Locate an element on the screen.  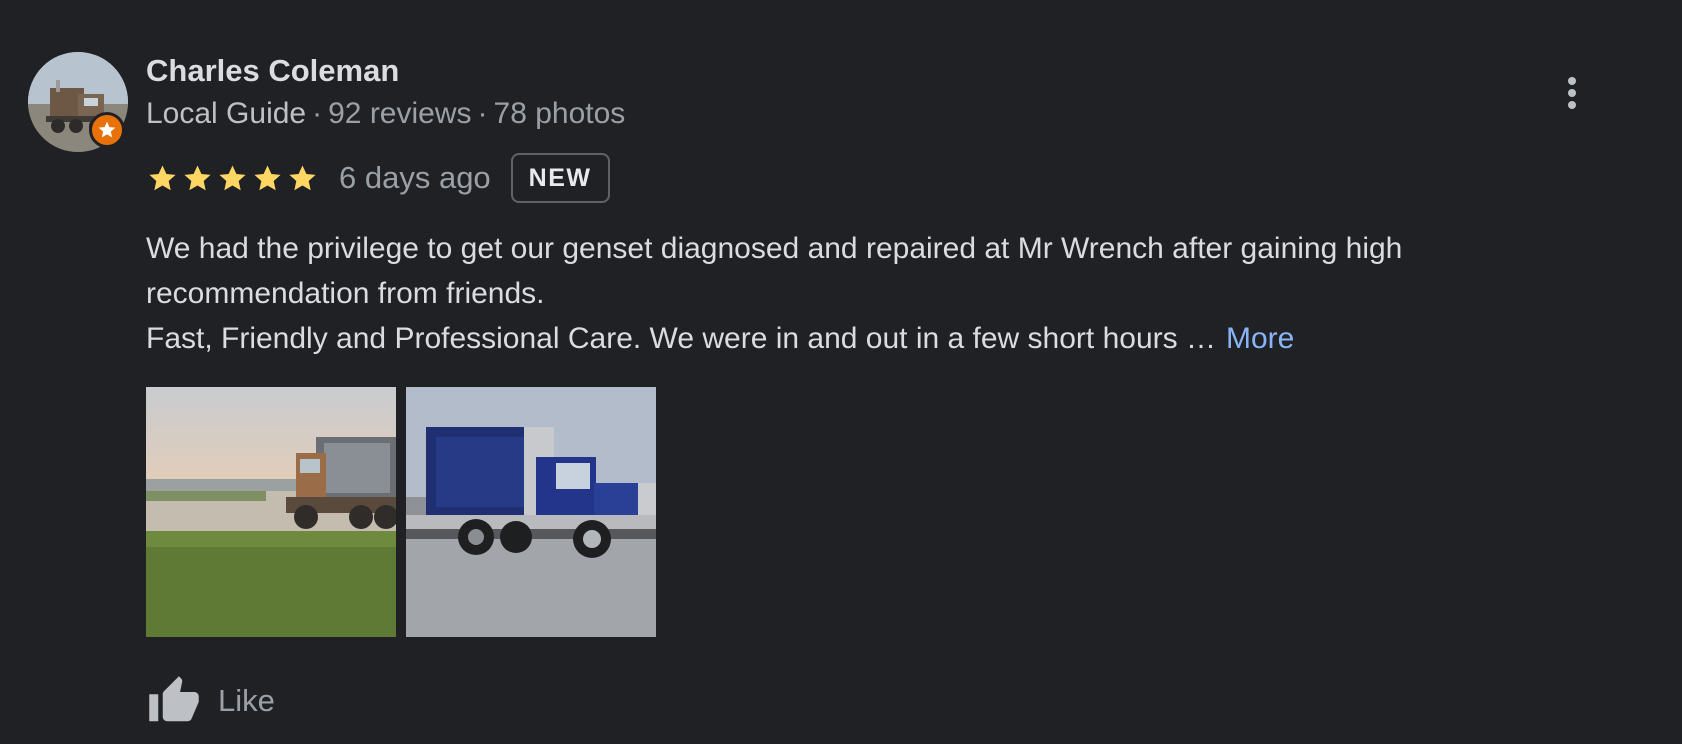
rating-row: 6 days ago NEW is located at coordinates (378, 178).